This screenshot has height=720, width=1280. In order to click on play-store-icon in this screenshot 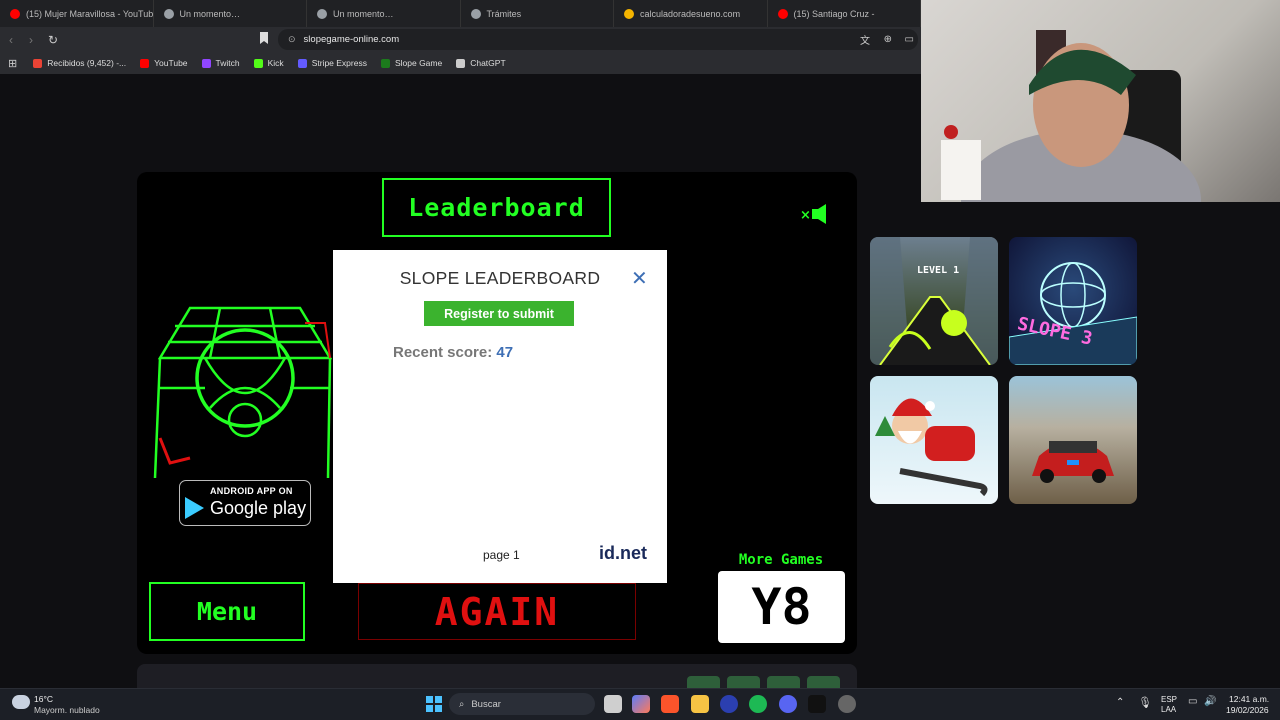, I will do `click(194, 508)`.